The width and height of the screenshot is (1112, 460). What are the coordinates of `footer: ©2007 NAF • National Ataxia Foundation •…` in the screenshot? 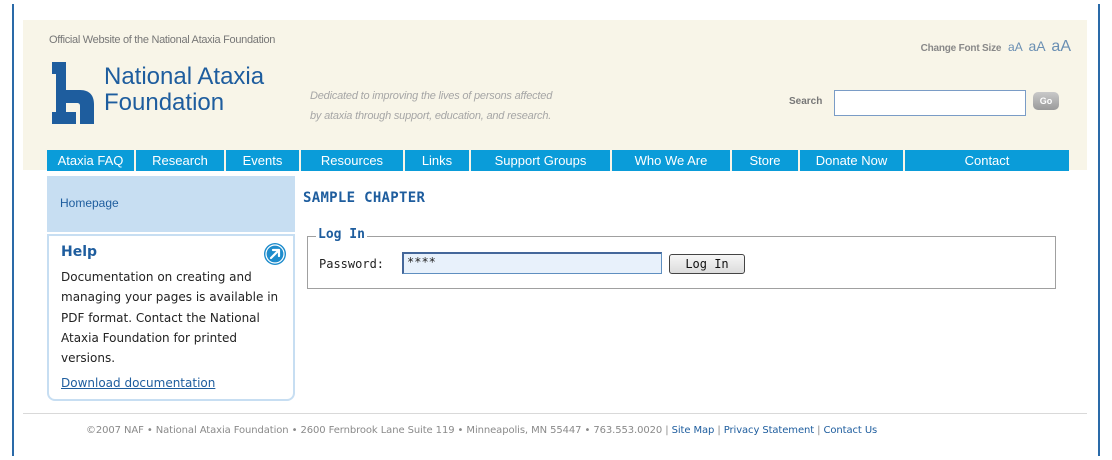 It's located at (481, 430).